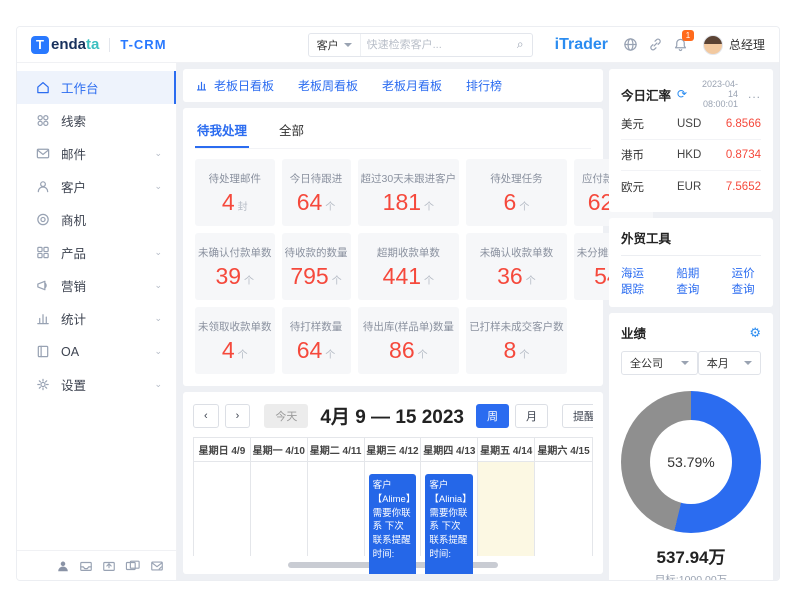  I want to click on stat-card-pending-mails: 待处理邮件 4 封, so click(235, 192).